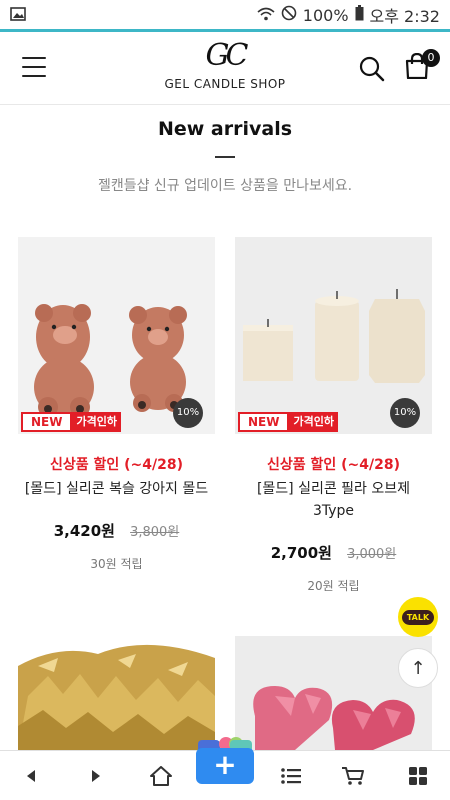  I want to click on quick-add-button: +, so click(225, 760).